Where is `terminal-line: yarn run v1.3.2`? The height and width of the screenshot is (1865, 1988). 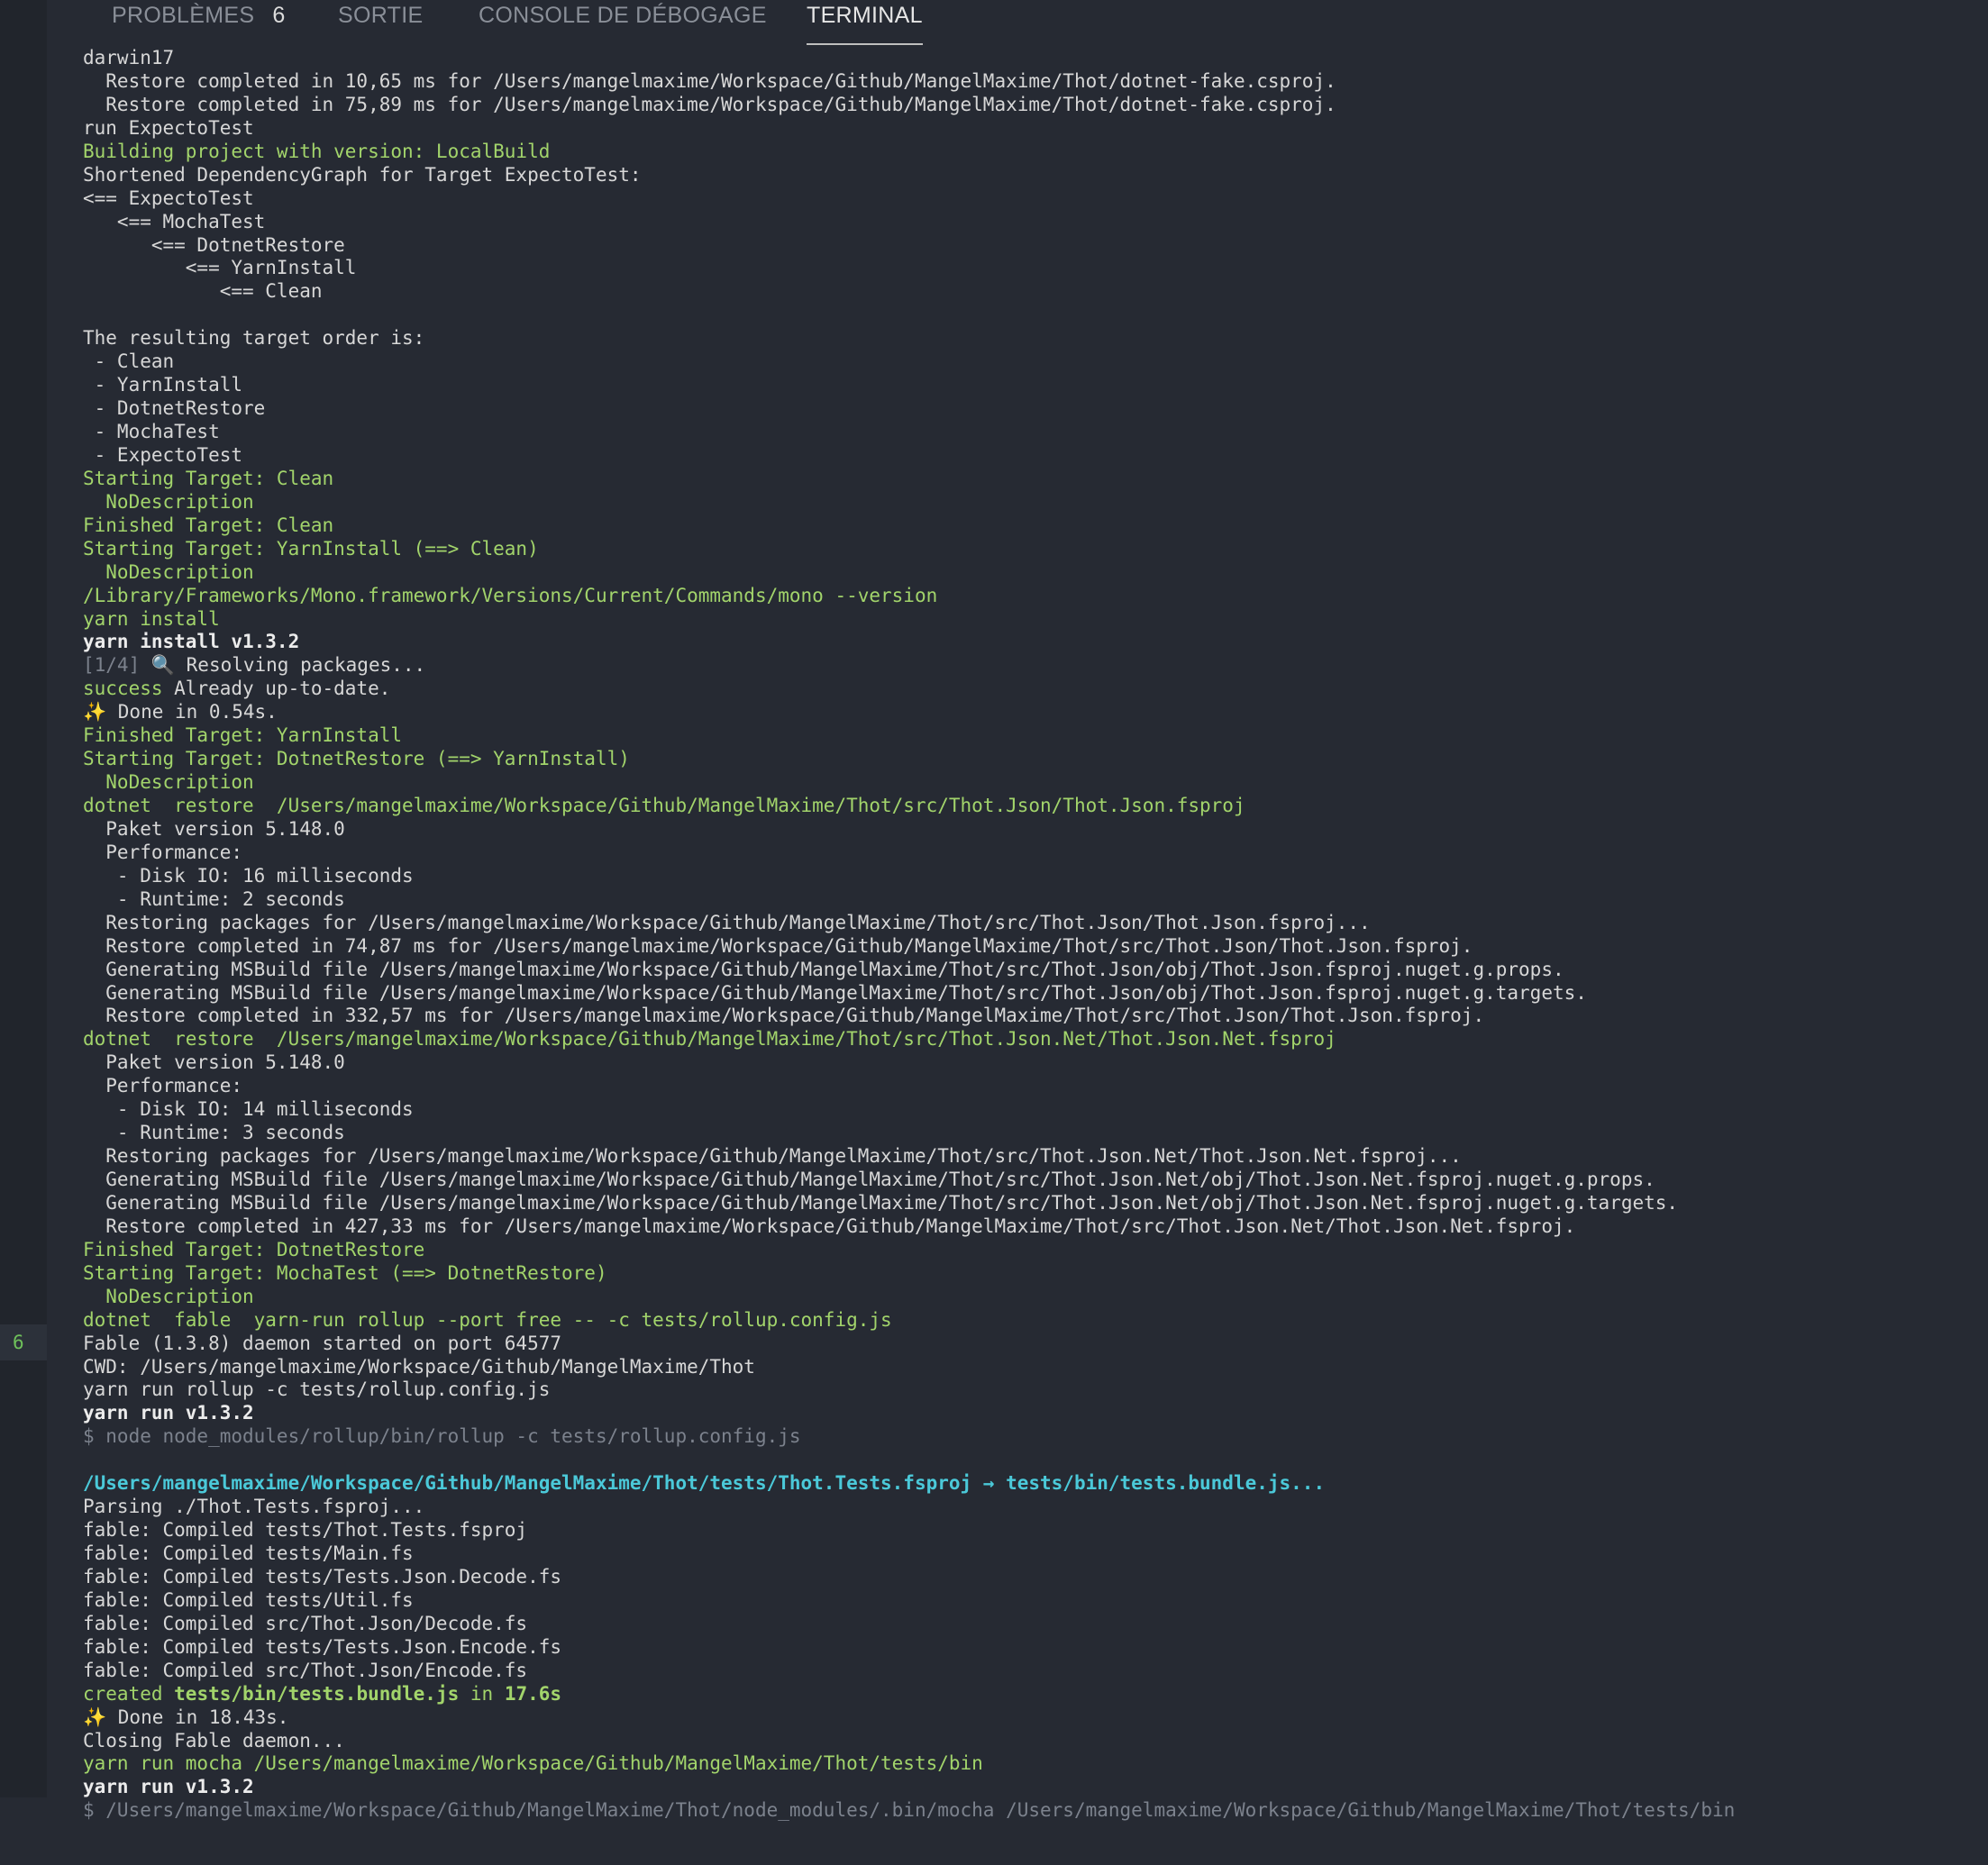 terminal-line: yarn run v1.3.2 is located at coordinates (1029, 1788).